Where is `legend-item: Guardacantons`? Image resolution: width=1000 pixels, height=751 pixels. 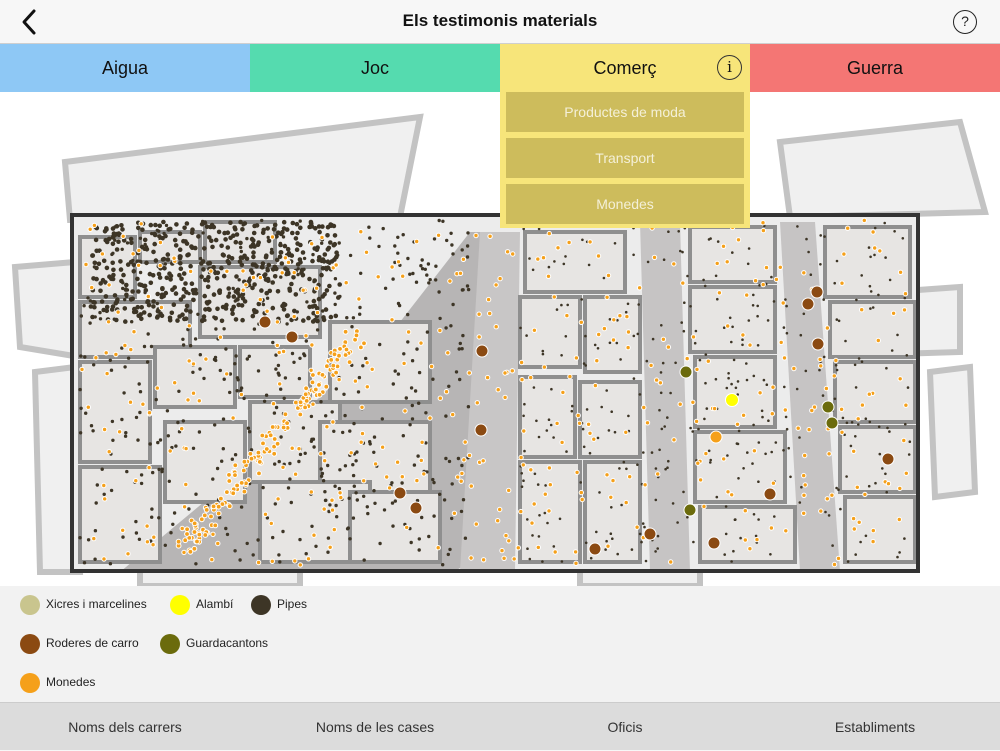 legend-item: Guardacantons is located at coordinates (214, 643).